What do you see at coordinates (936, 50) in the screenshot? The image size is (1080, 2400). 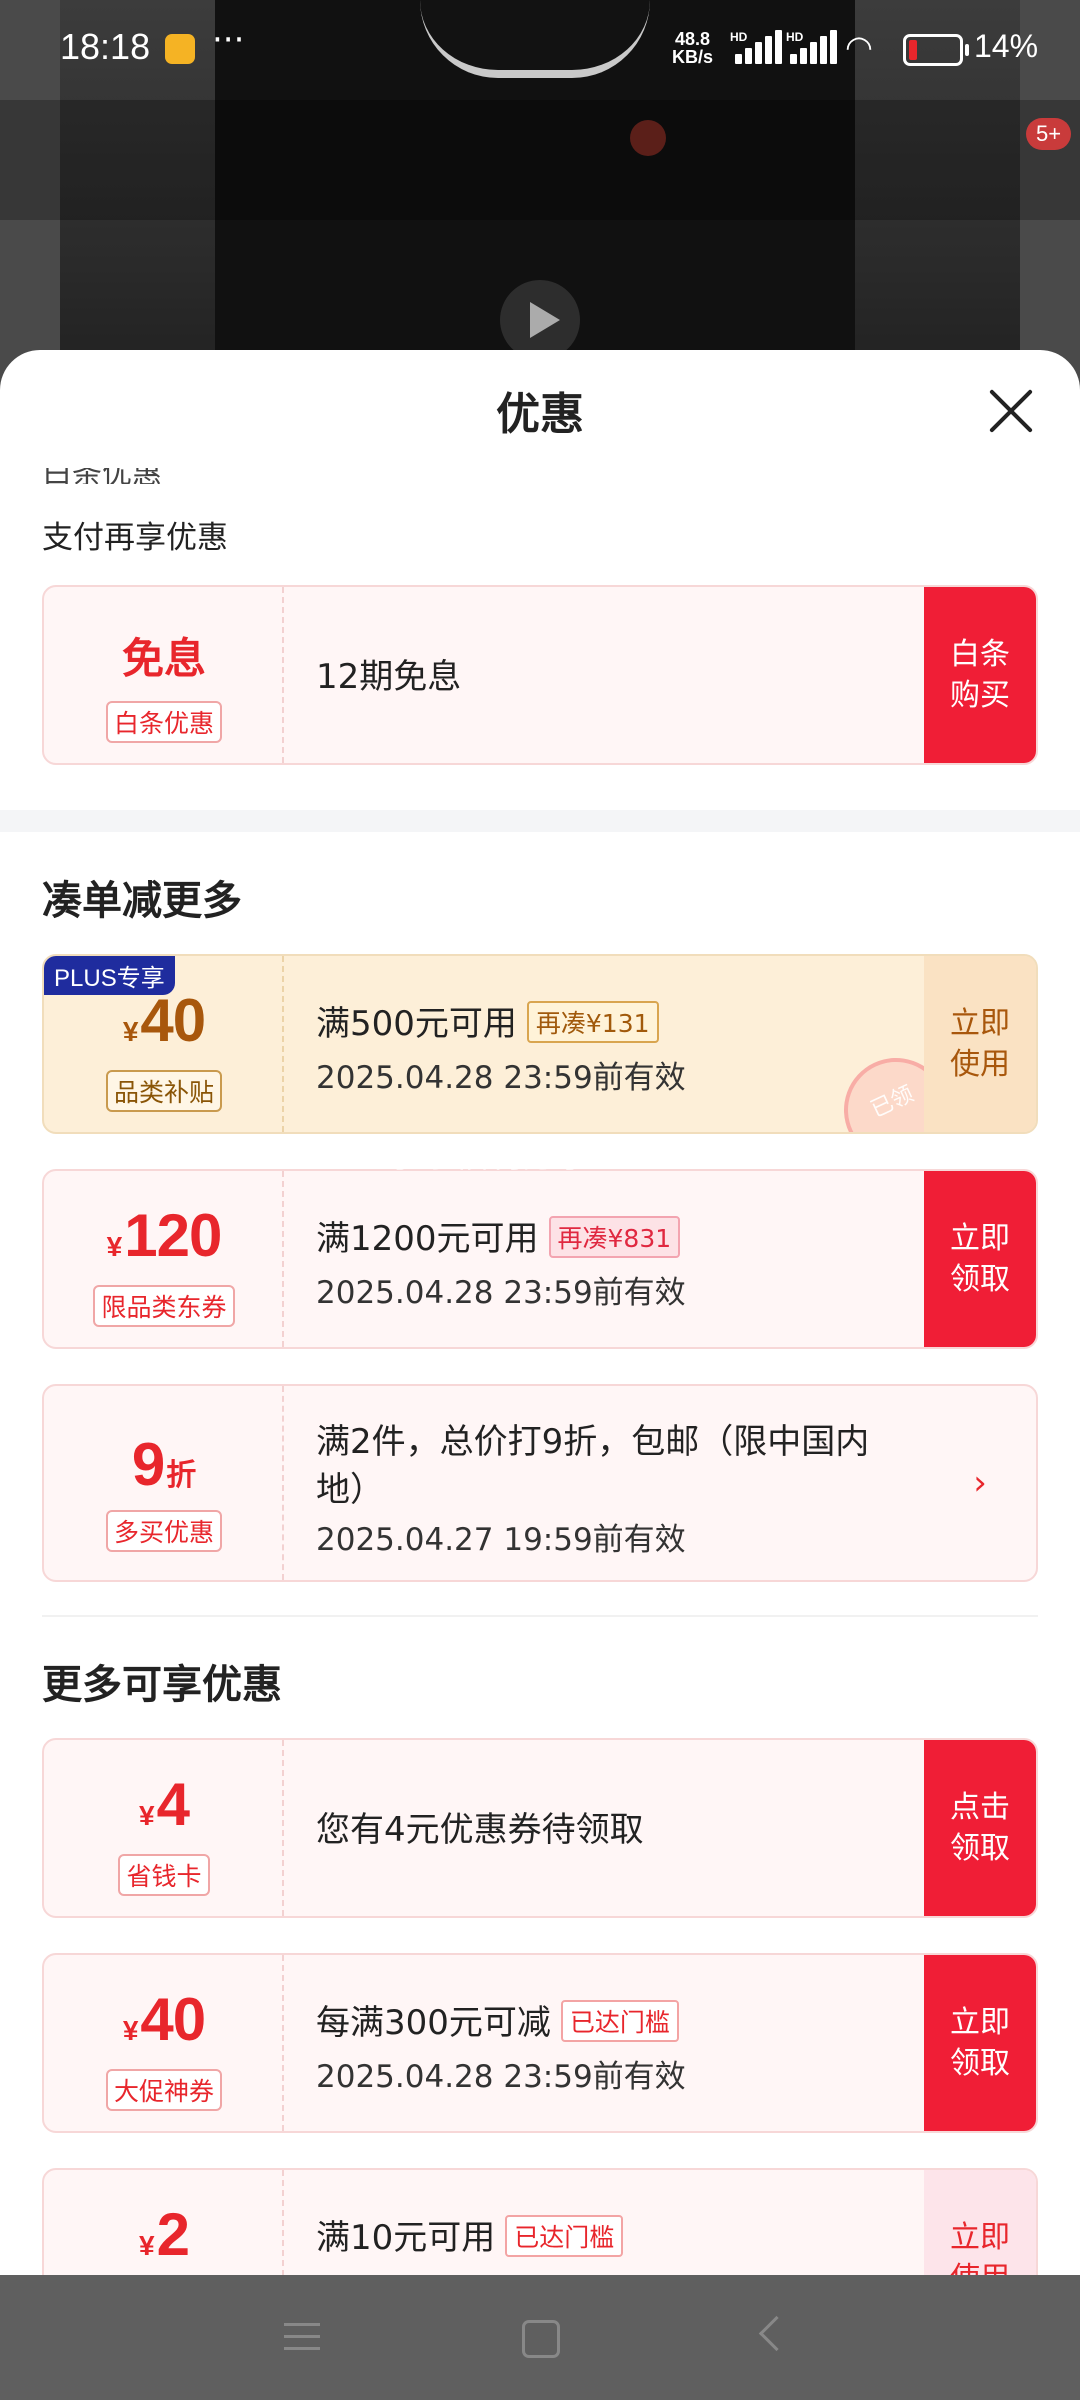 I see `battery-icon` at bounding box center [936, 50].